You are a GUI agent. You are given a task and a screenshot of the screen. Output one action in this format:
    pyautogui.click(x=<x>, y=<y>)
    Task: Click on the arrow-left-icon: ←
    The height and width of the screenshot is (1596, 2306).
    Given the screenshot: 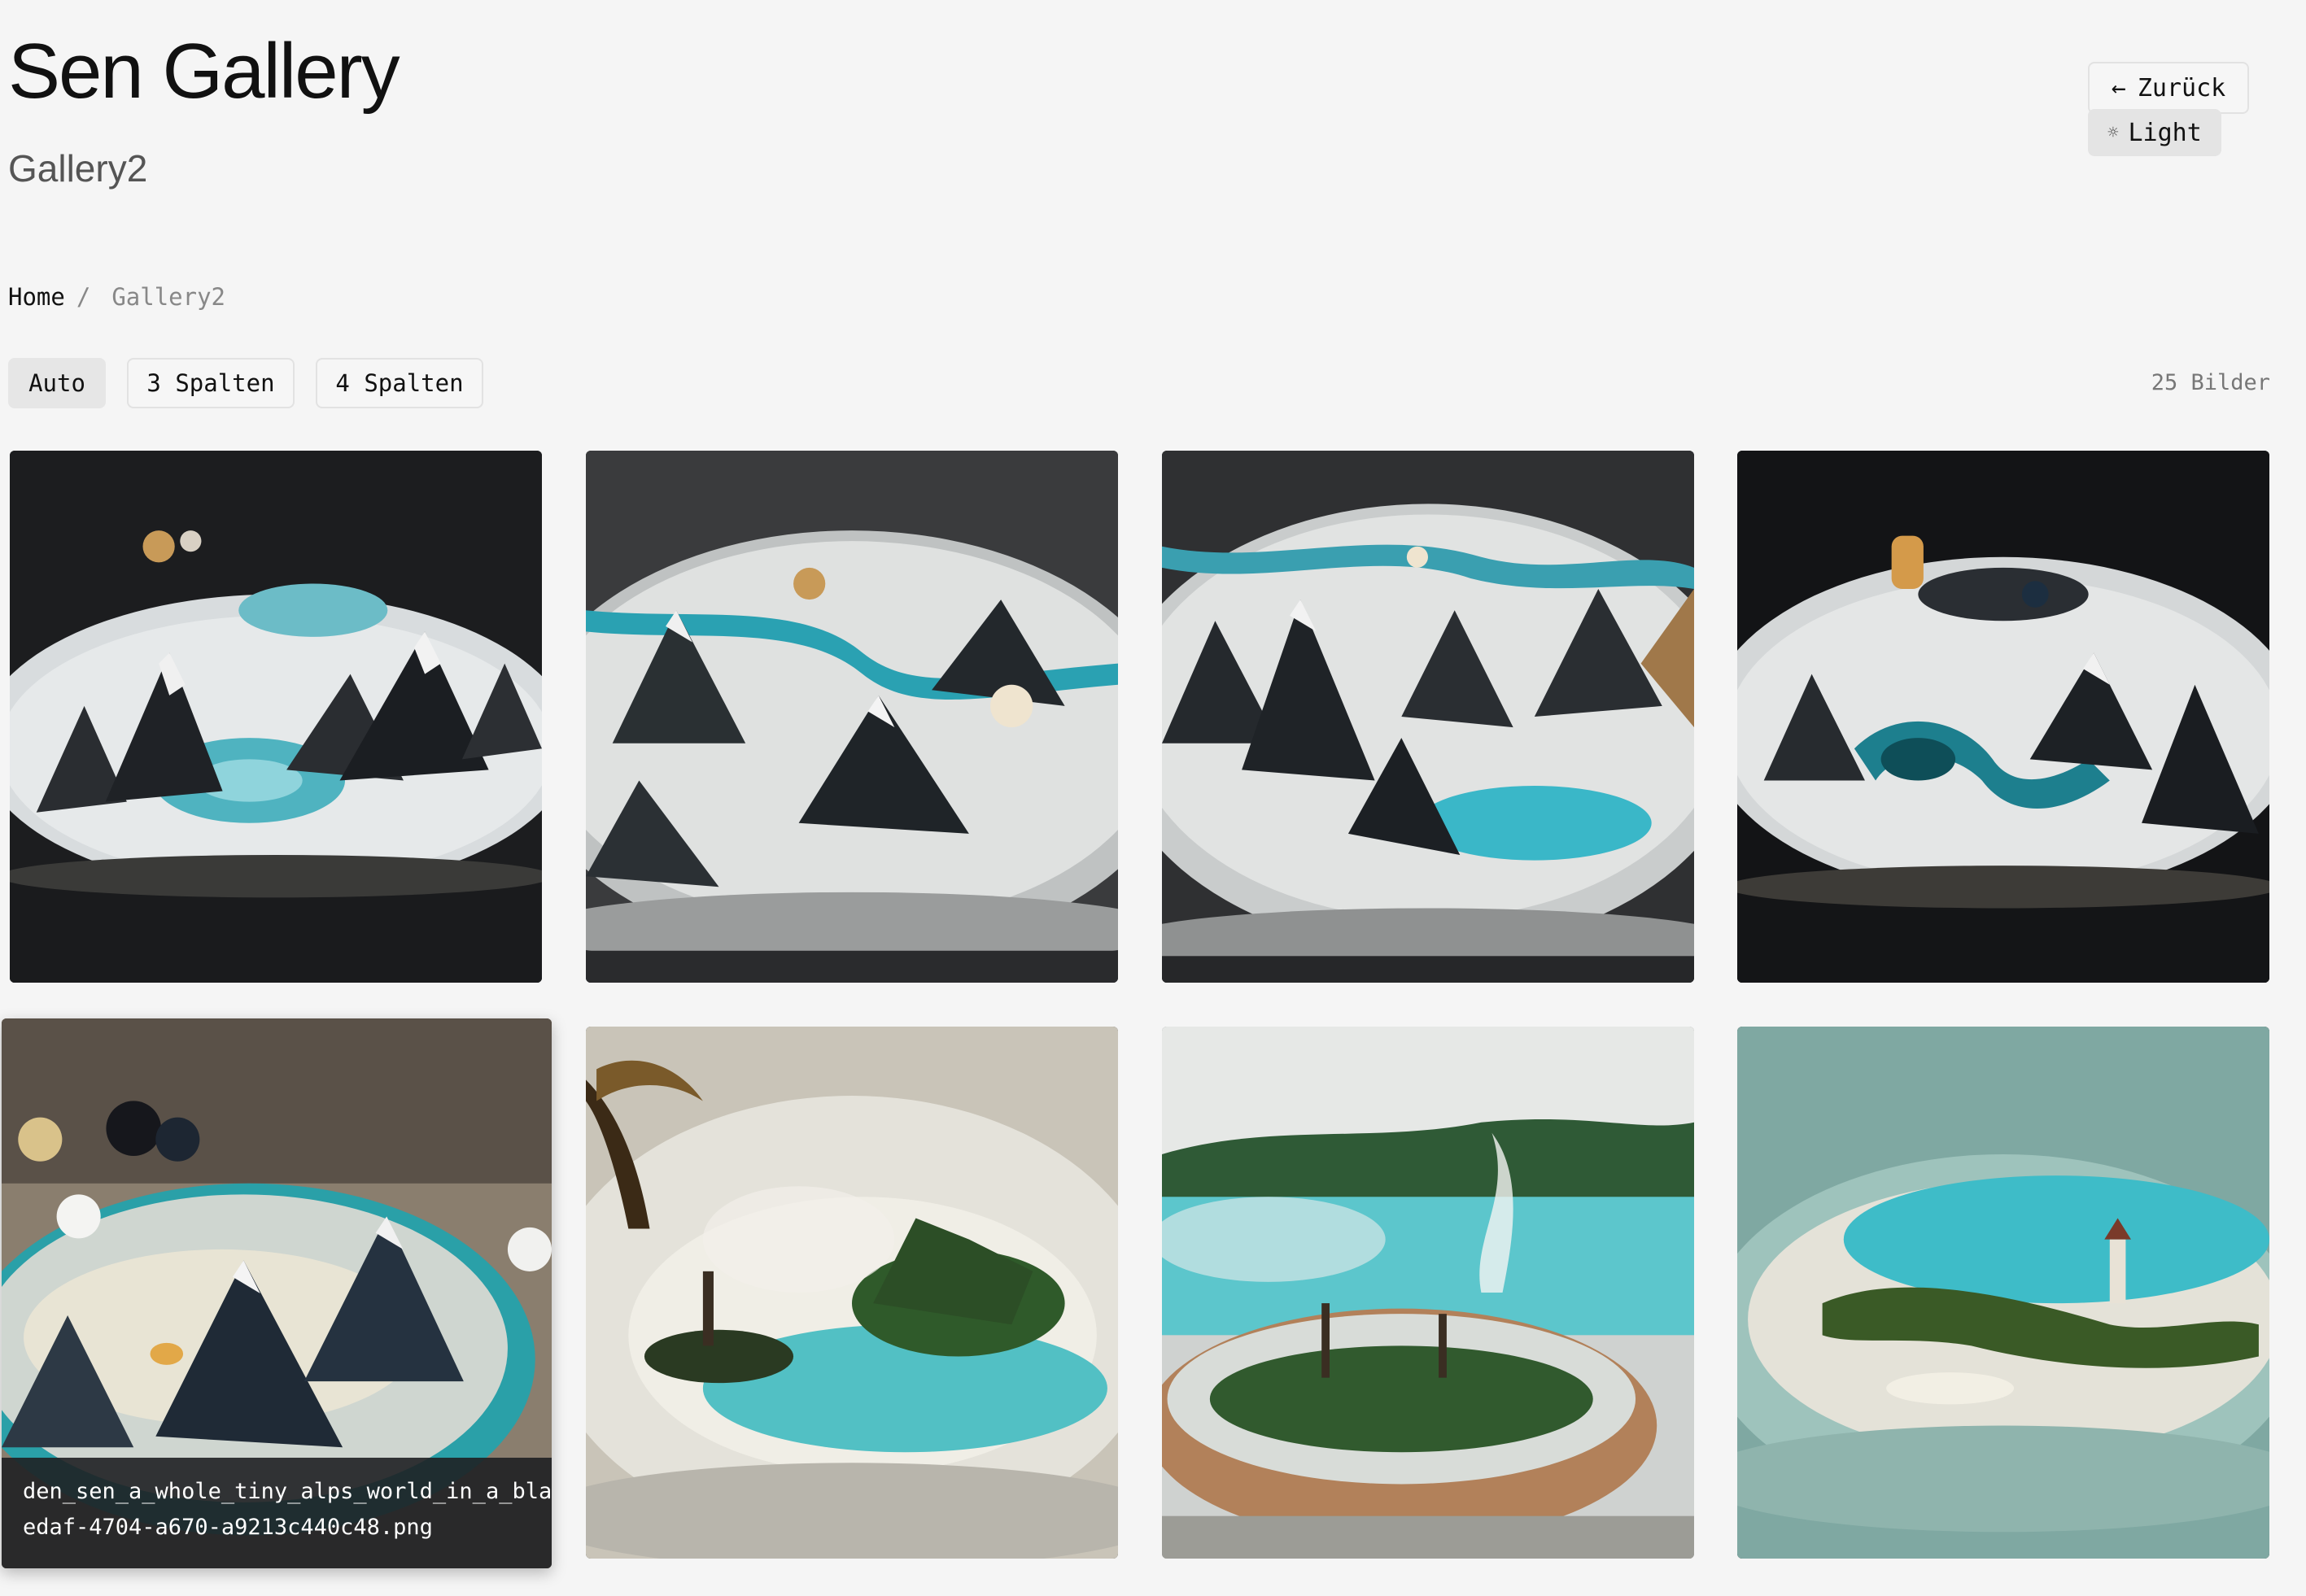 What is the action you would take?
    pyautogui.click(x=2118, y=87)
    